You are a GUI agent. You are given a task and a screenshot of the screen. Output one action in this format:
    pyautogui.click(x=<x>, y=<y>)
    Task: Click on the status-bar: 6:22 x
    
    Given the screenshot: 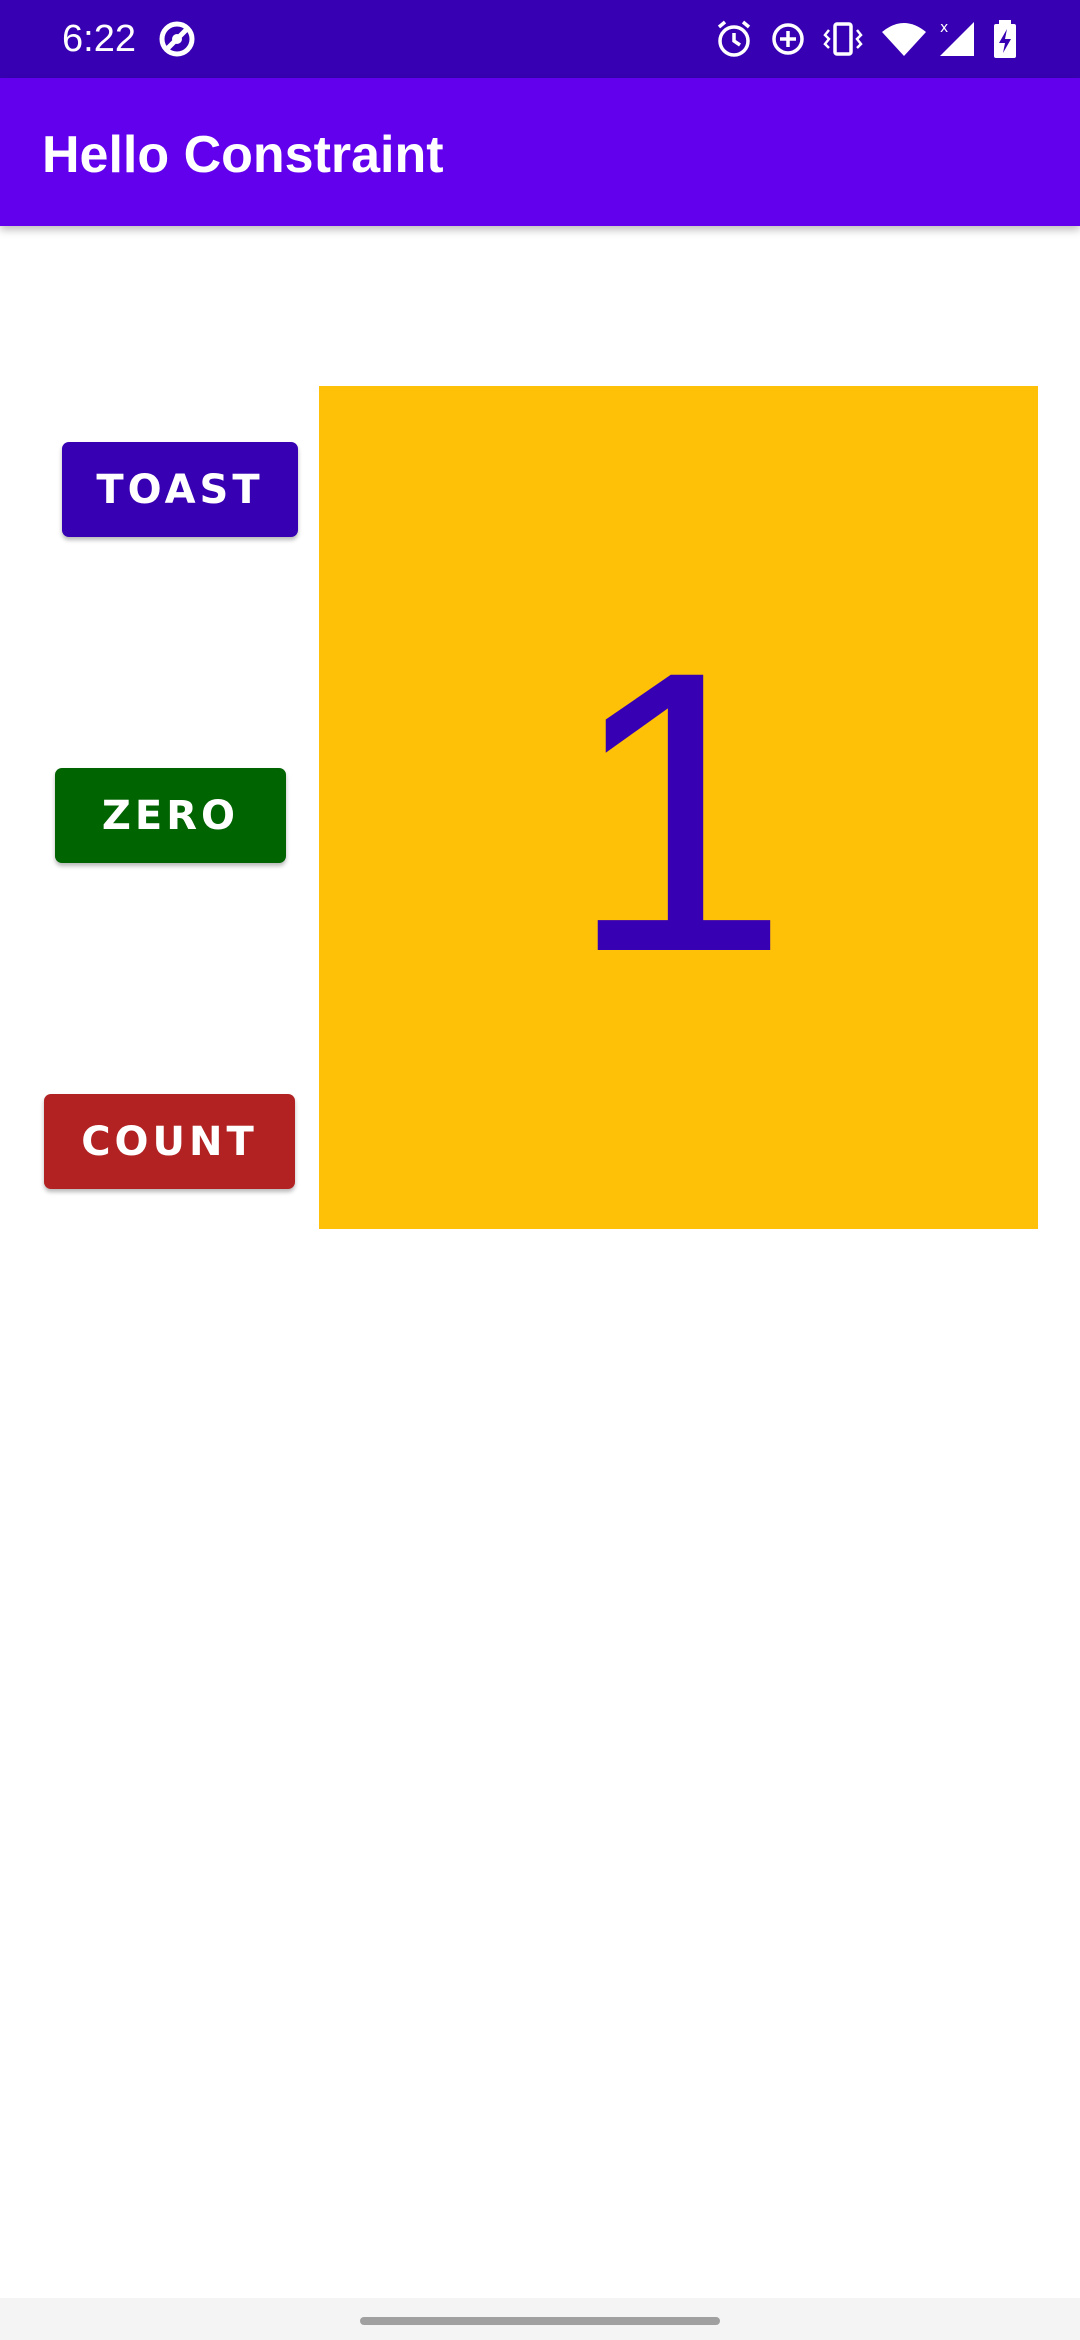 What is the action you would take?
    pyautogui.click(x=540, y=39)
    